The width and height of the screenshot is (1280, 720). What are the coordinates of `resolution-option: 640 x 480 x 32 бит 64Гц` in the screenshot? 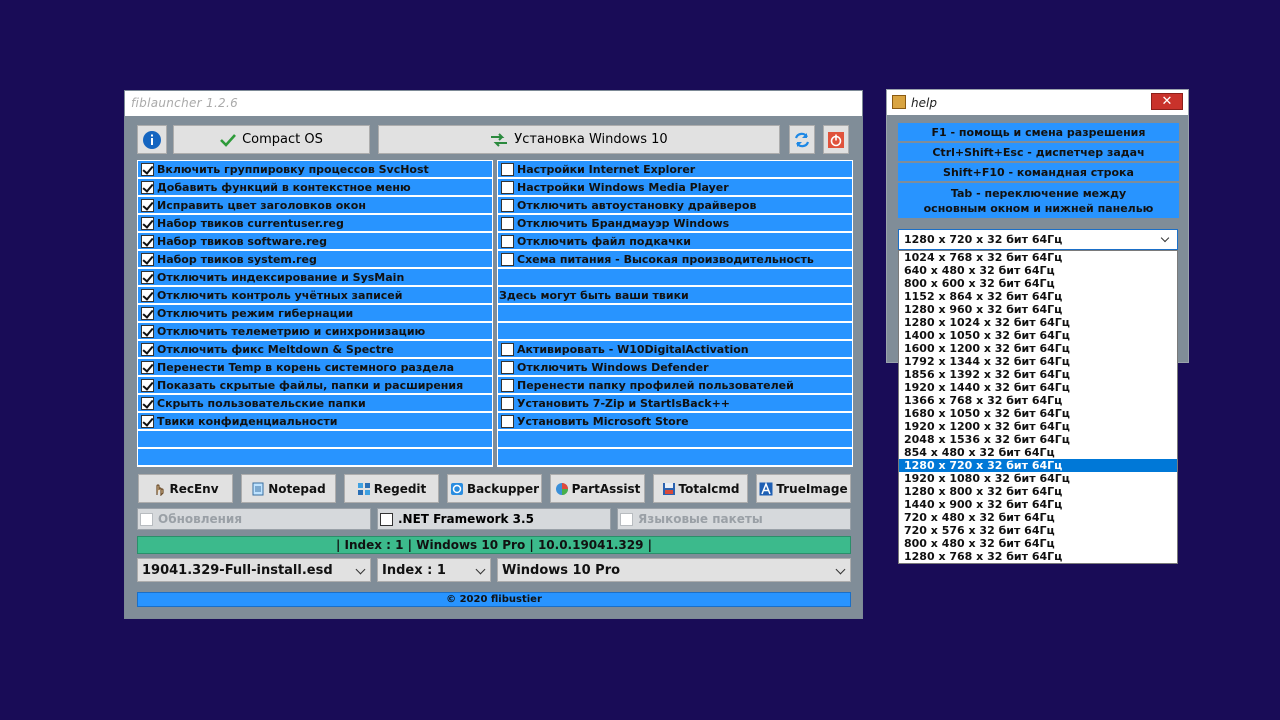 It's located at (1038, 270).